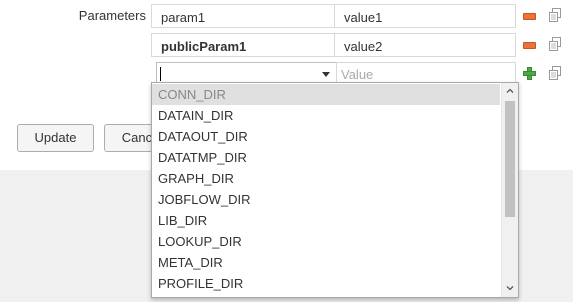  I want to click on dropdown-option: DATATMP_DIR, so click(326, 157).